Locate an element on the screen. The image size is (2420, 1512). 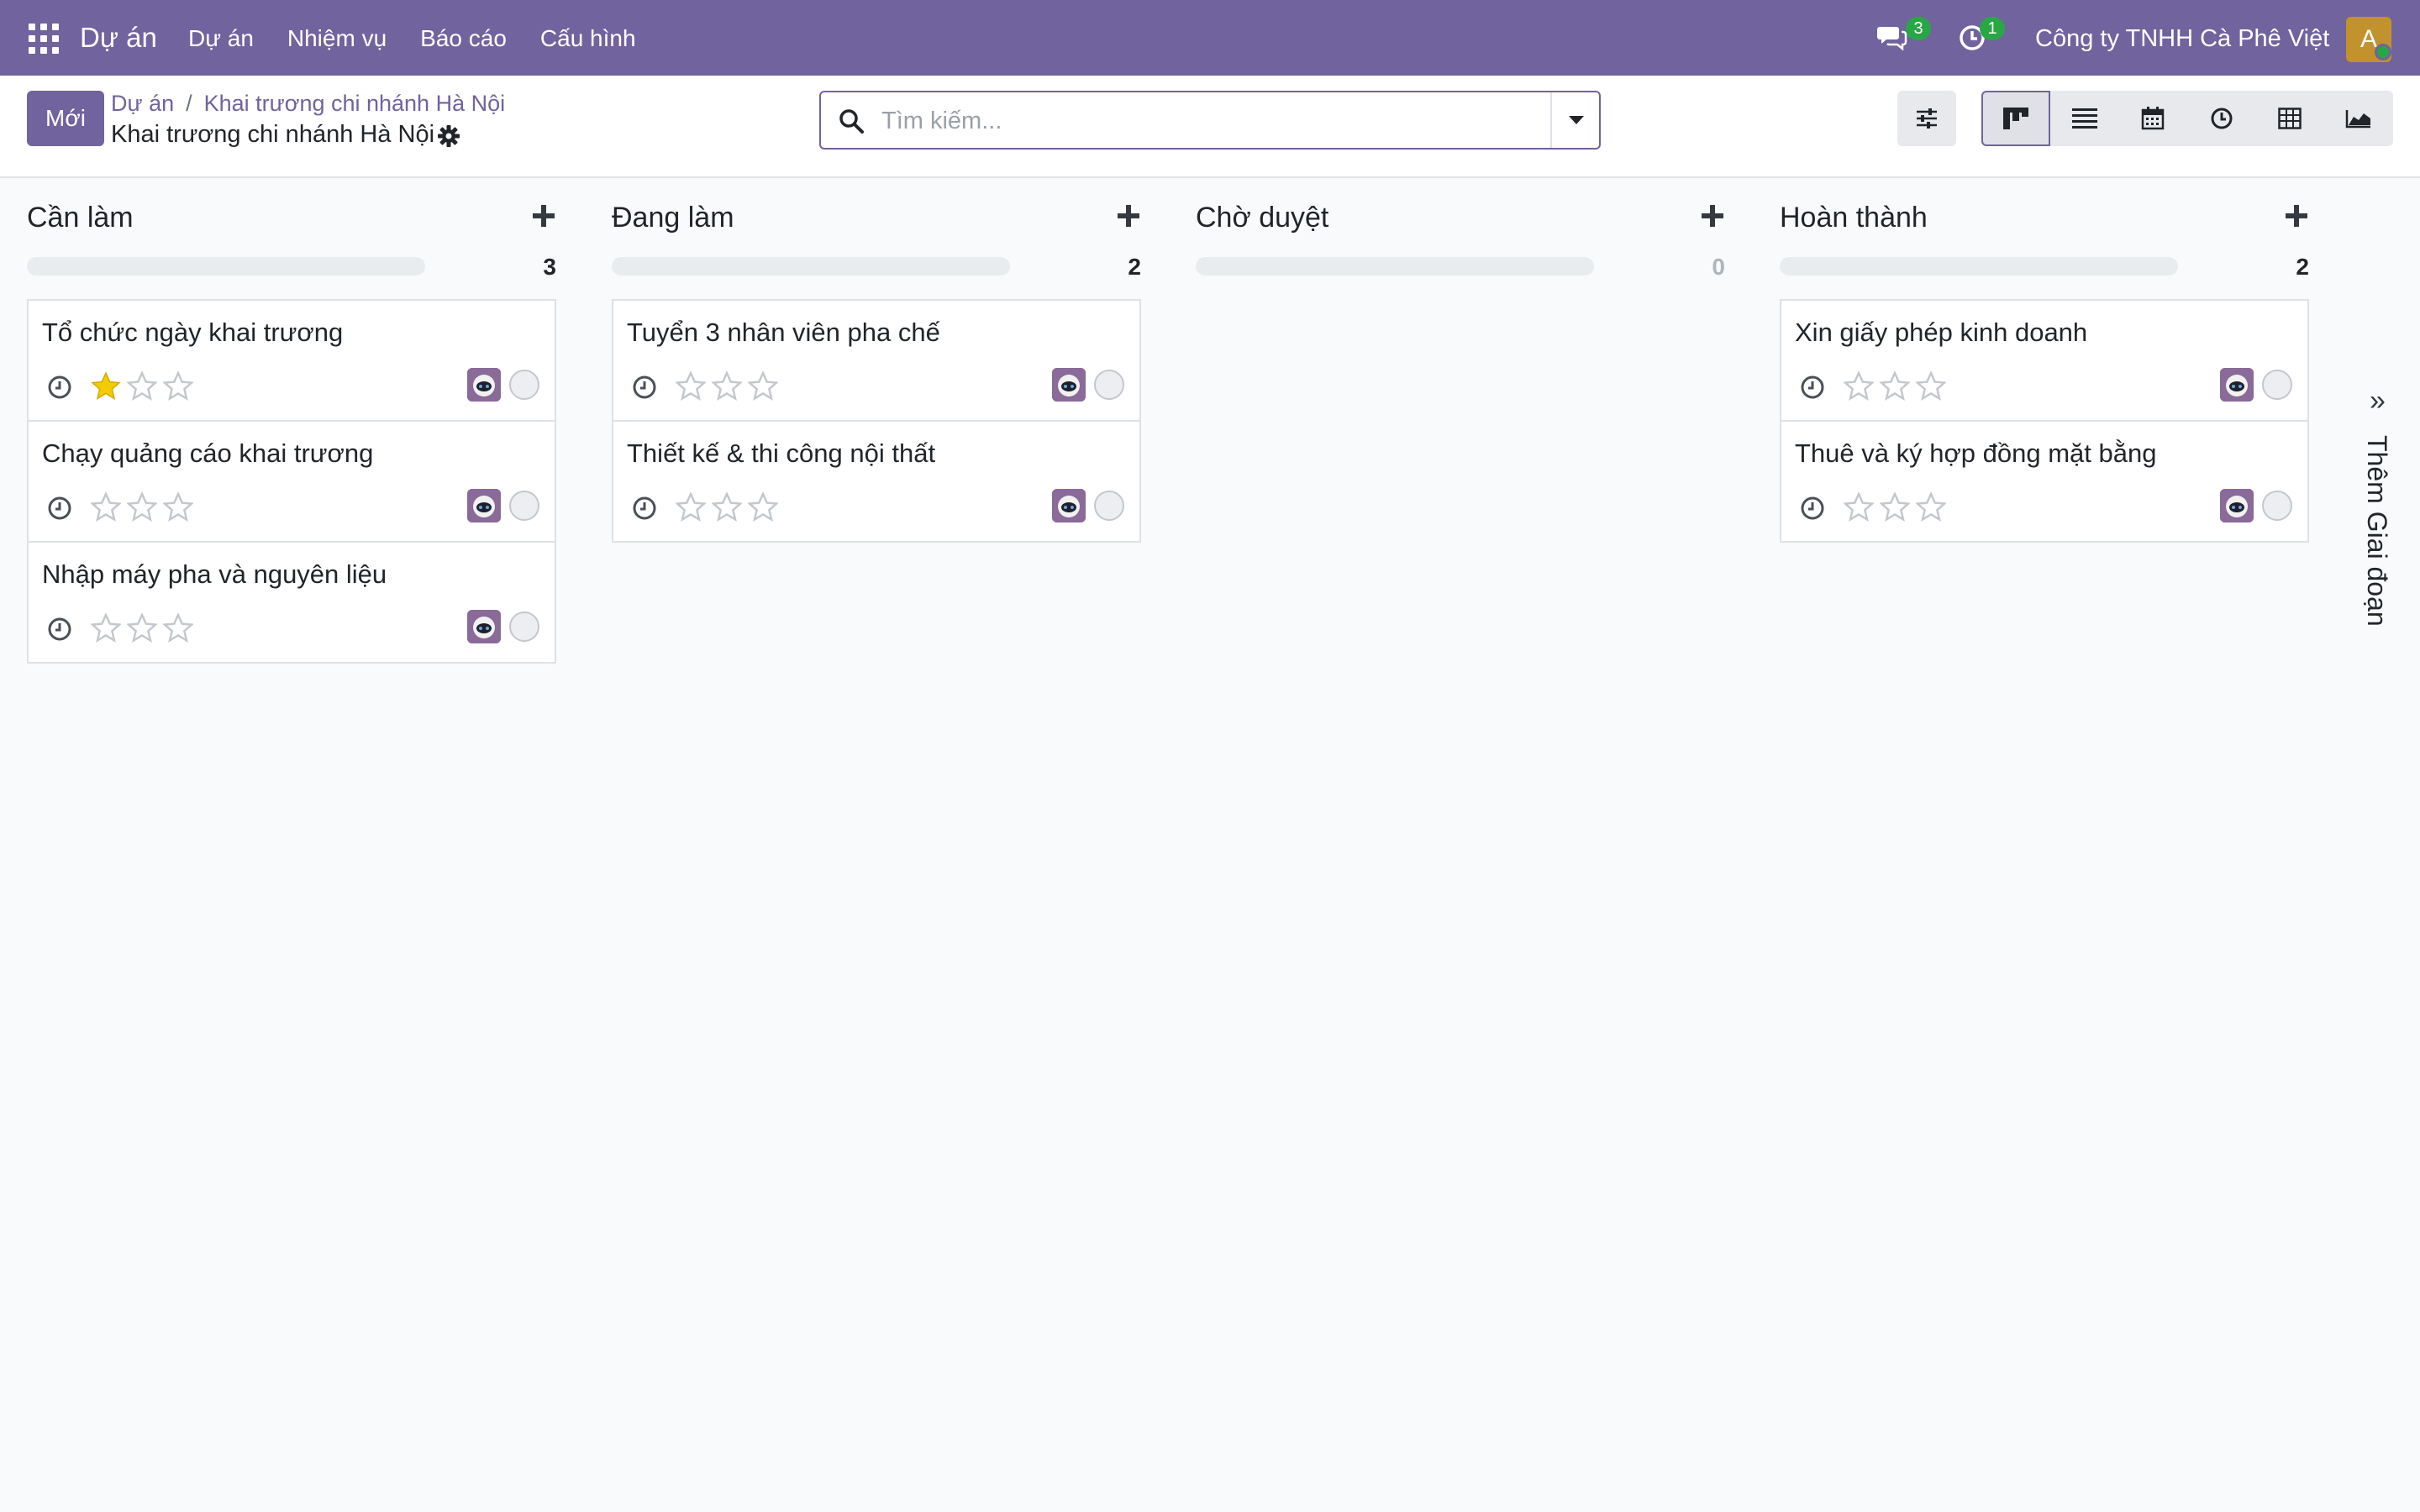
search-options-toggle is located at coordinates (1574, 120).